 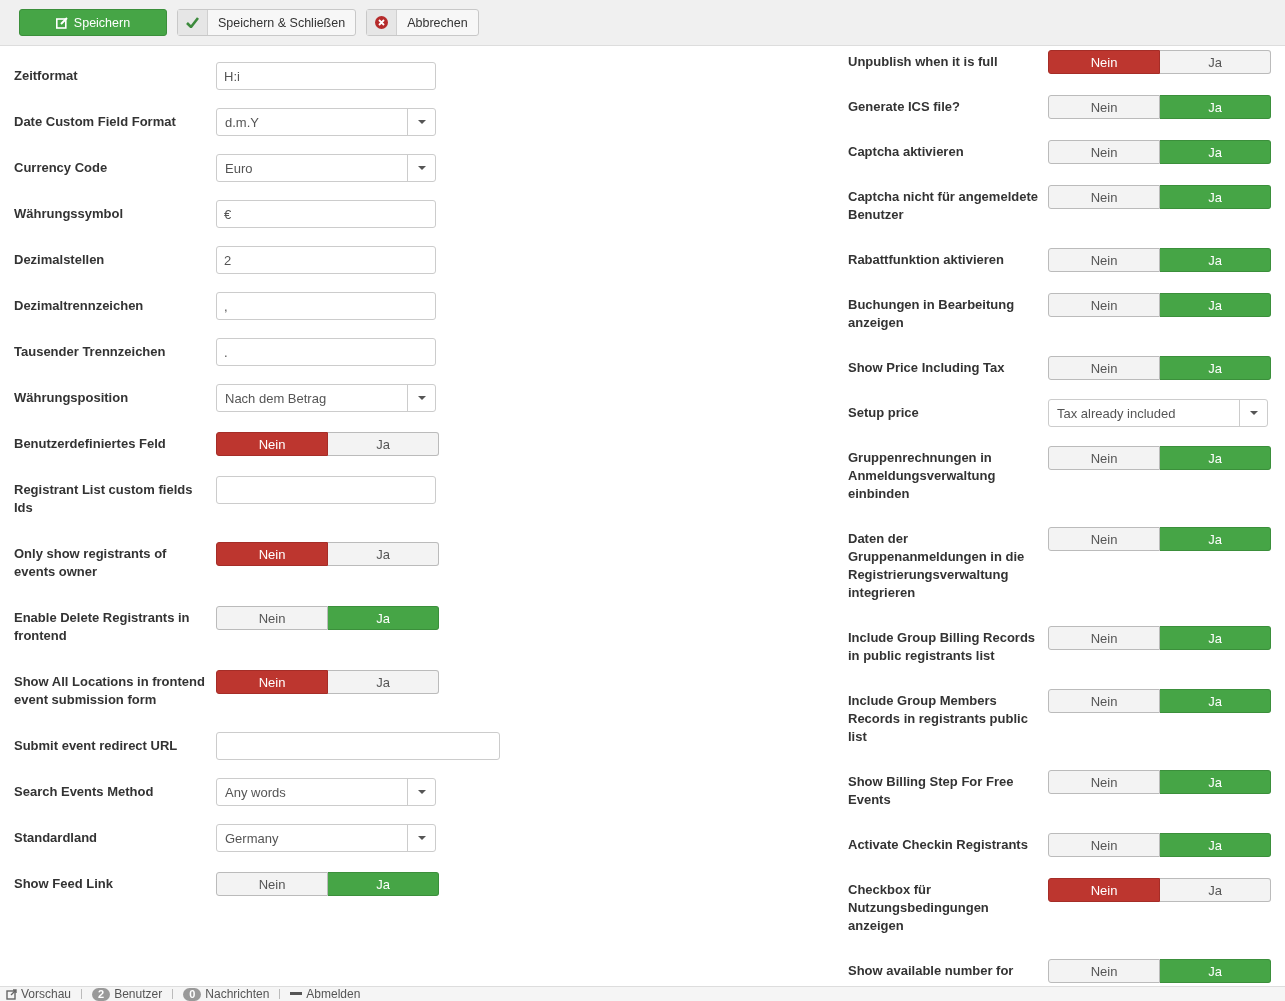 What do you see at coordinates (102, 627) in the screenshot?
I see `field-label: Enable Delete Registrants in frontend` at bounding box center [102, 627].